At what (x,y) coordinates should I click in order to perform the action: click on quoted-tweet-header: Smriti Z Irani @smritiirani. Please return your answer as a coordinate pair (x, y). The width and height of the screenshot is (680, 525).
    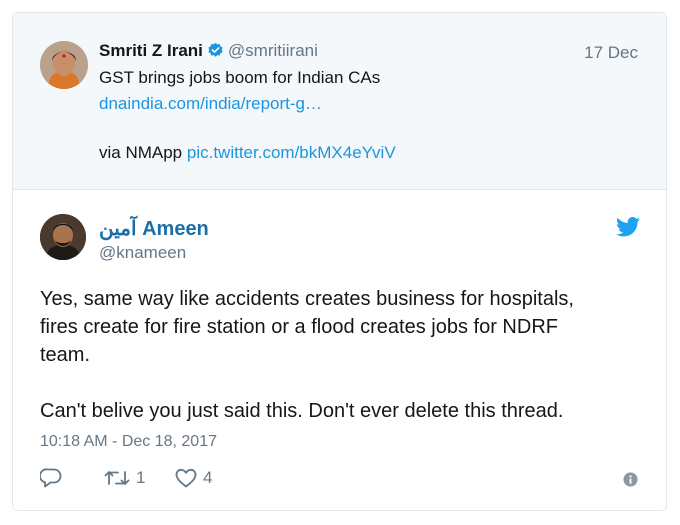
    Looking at the image, I should click on (208, 52).